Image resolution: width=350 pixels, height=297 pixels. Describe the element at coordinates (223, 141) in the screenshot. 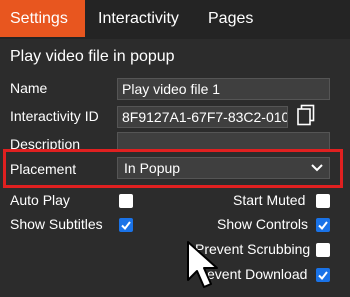

I see `description-input` at that location.